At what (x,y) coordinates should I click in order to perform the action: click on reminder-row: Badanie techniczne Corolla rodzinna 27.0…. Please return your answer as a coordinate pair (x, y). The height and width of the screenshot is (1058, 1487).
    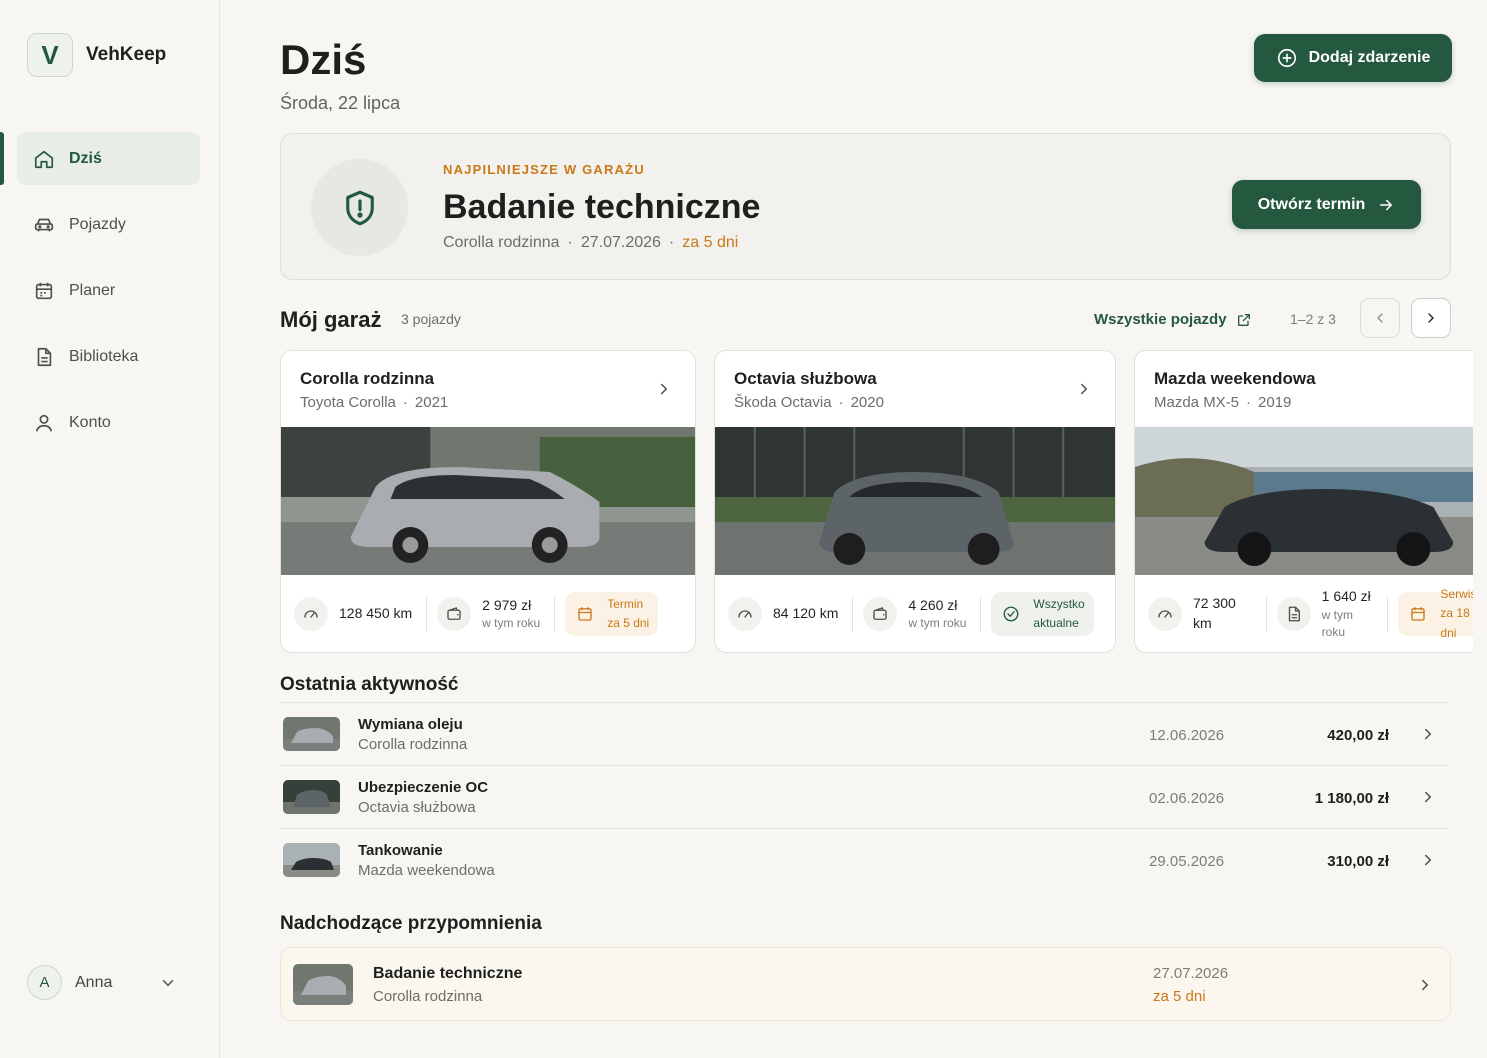
    Looking at the image, I should click on (865, 984).